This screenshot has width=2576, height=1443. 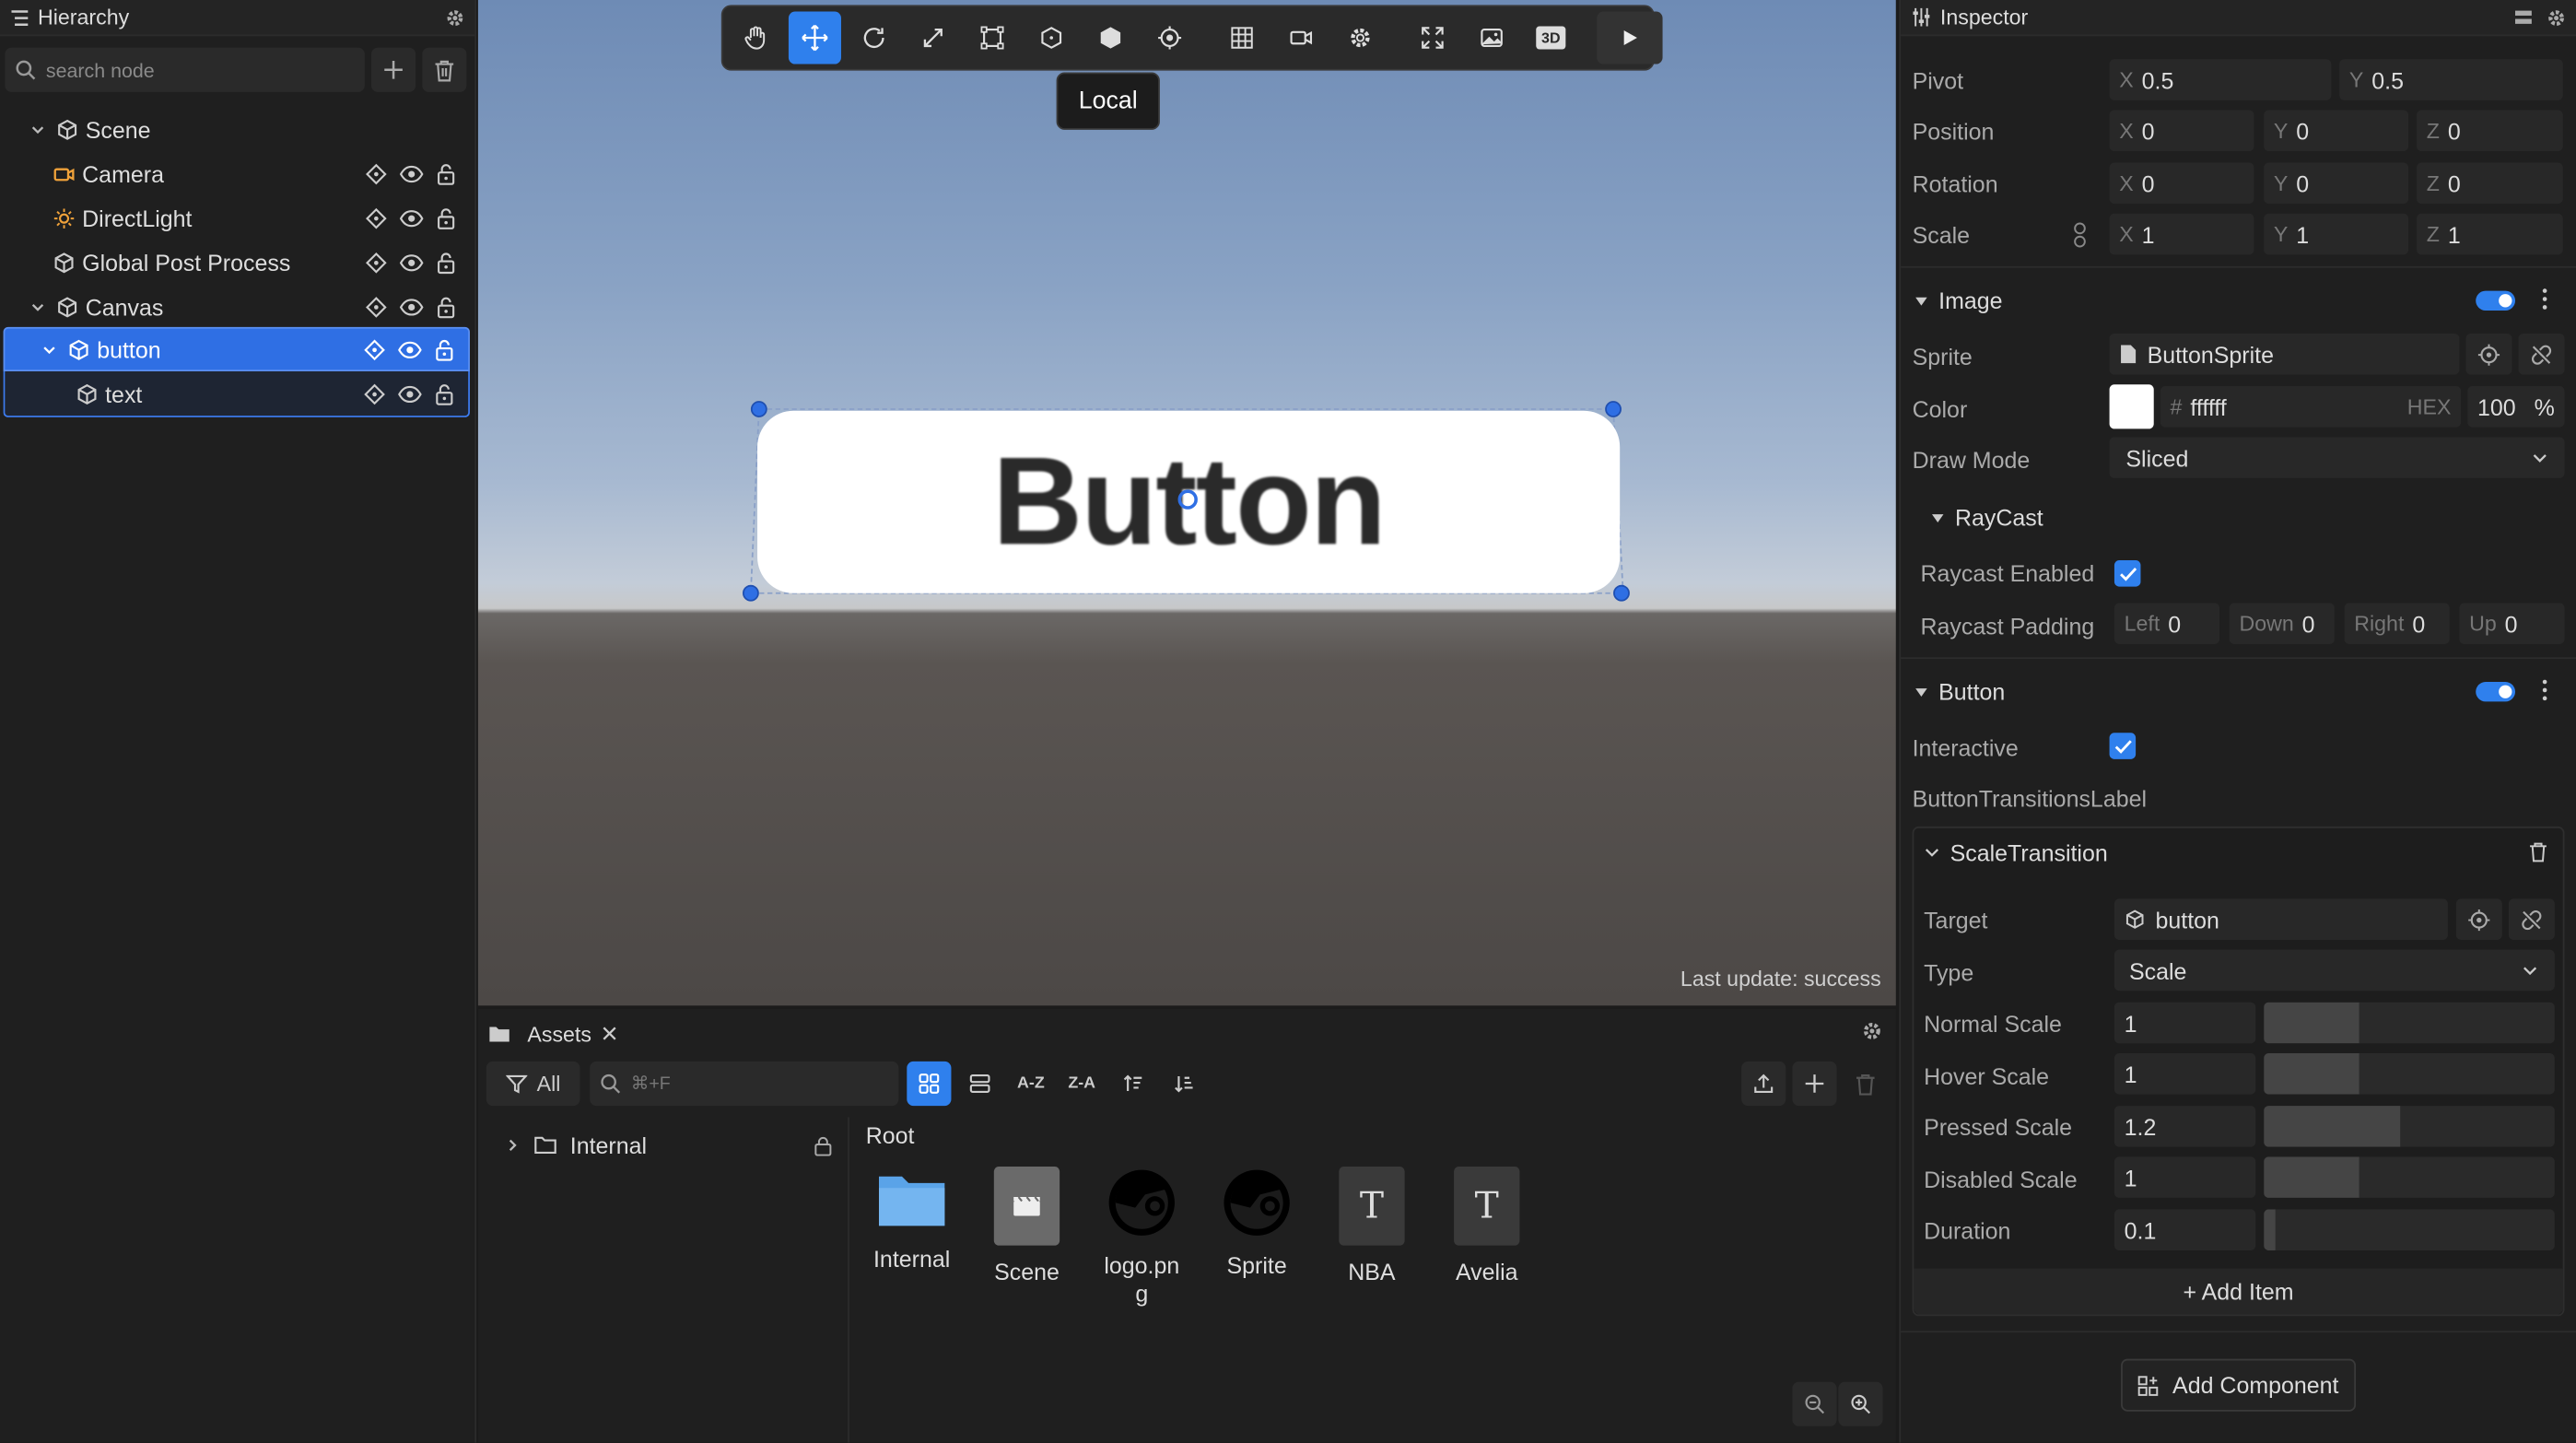 I want to click on scale-x-field: X1, so click(x=2181, y=234).